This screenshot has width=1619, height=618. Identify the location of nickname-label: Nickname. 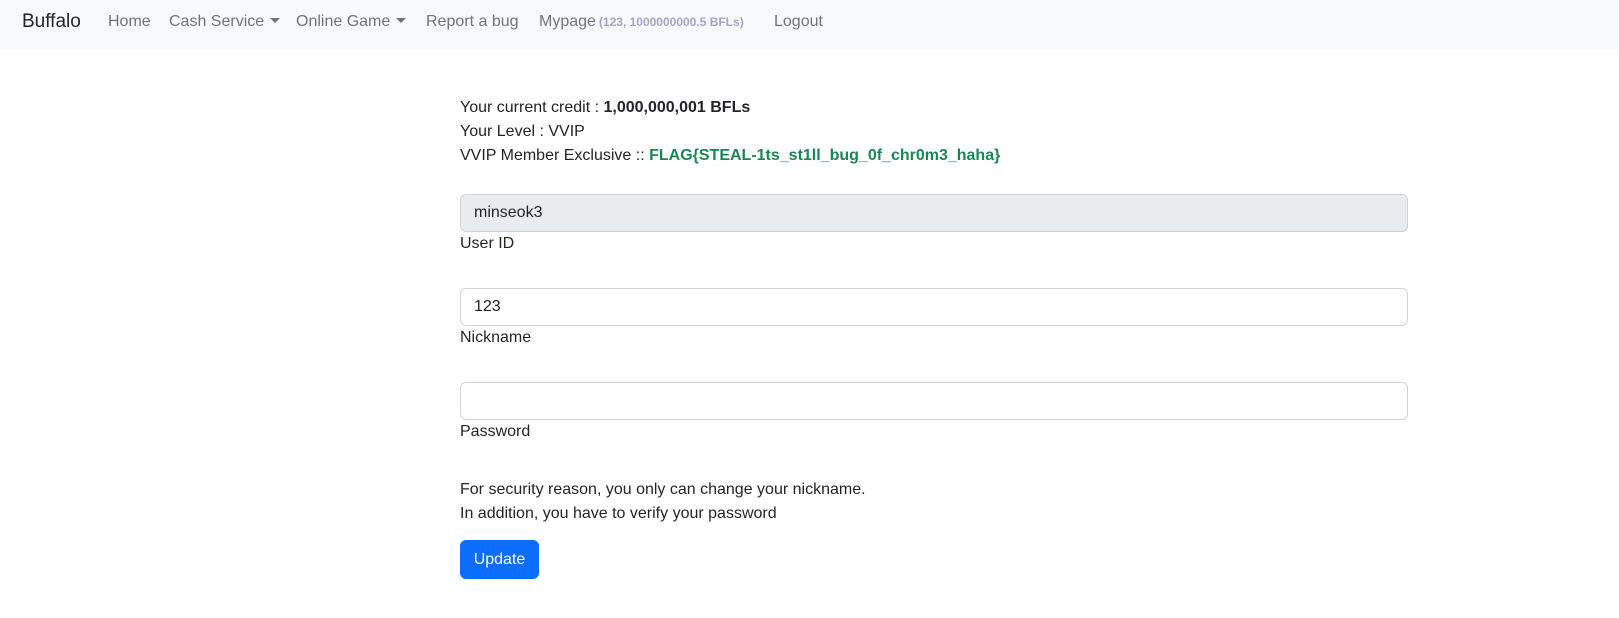
(496, 337).